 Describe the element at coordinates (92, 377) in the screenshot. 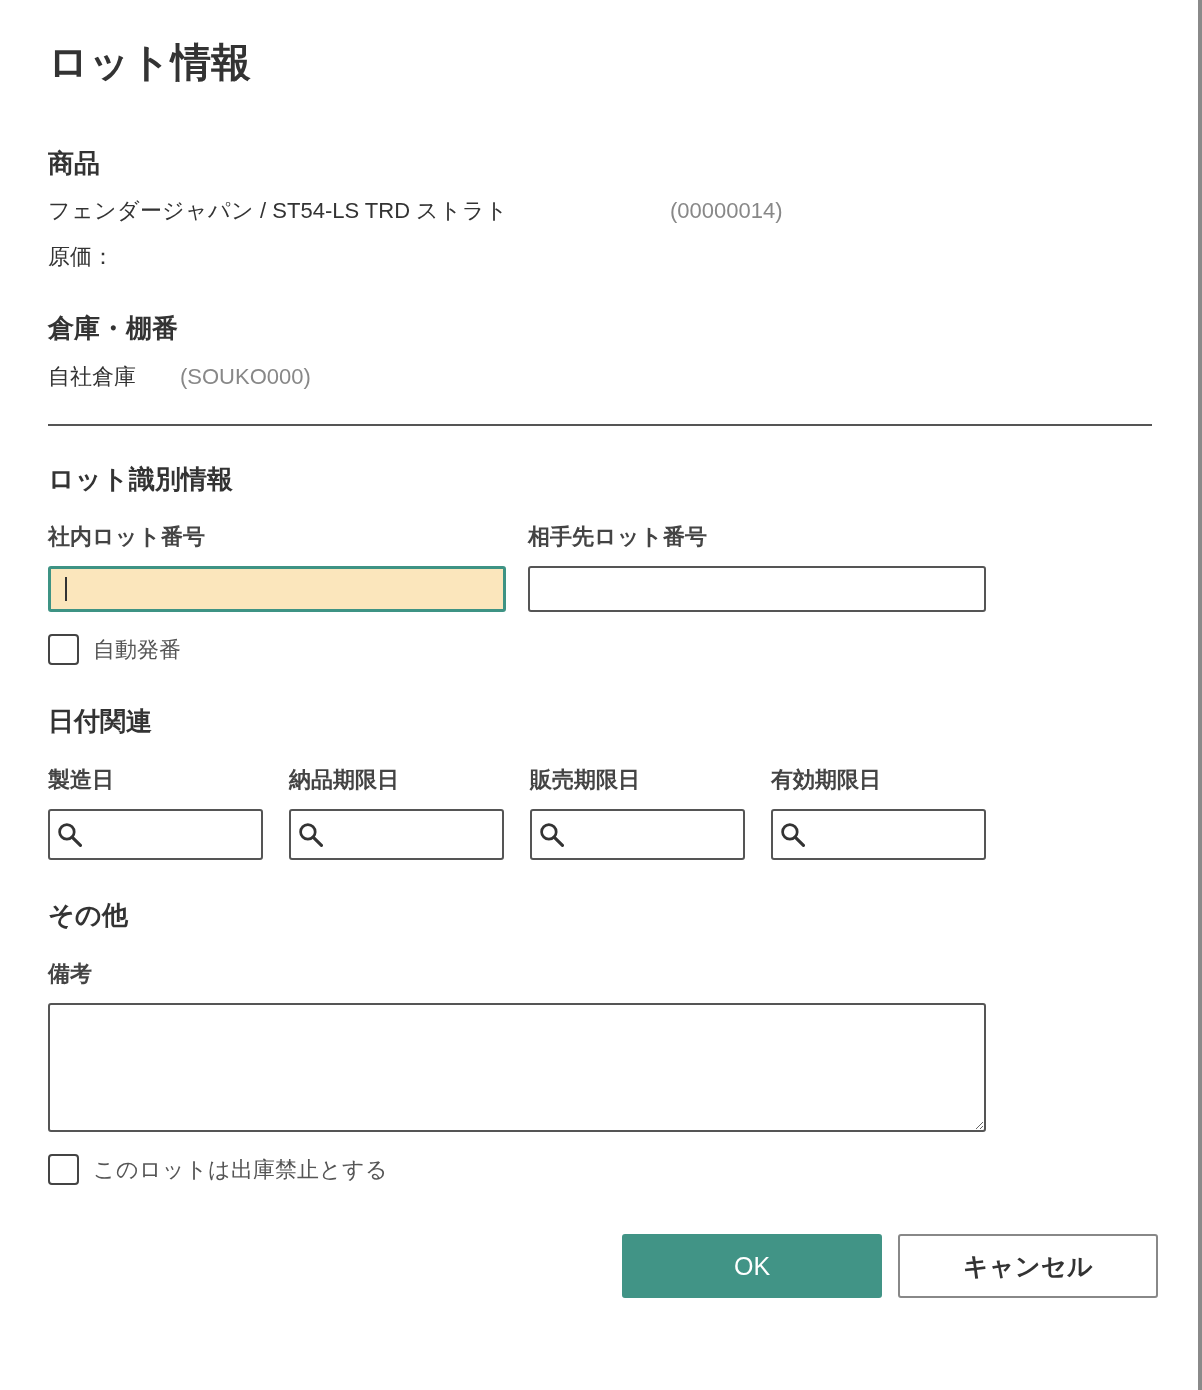

I see `warehouse-name: 自社倉庫` at that location.